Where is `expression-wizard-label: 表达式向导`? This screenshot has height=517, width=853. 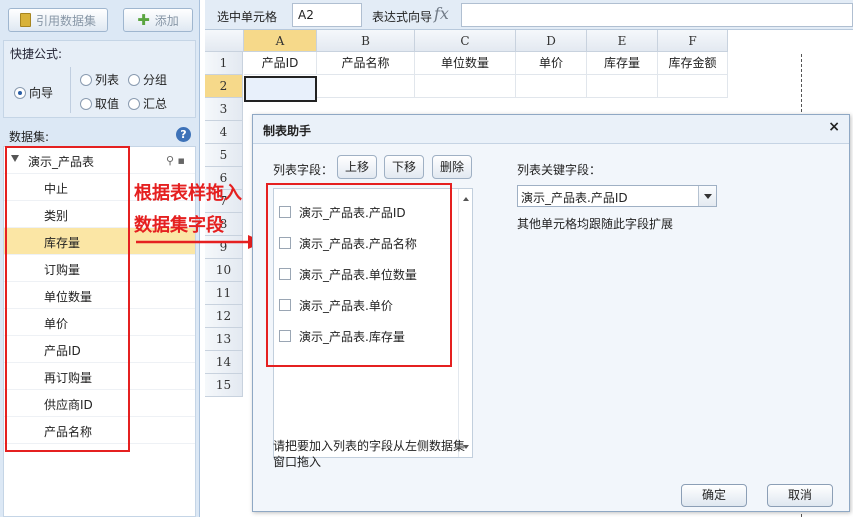
expression-wizard-label: 表达式向导 is located at coordinates (402, 17).